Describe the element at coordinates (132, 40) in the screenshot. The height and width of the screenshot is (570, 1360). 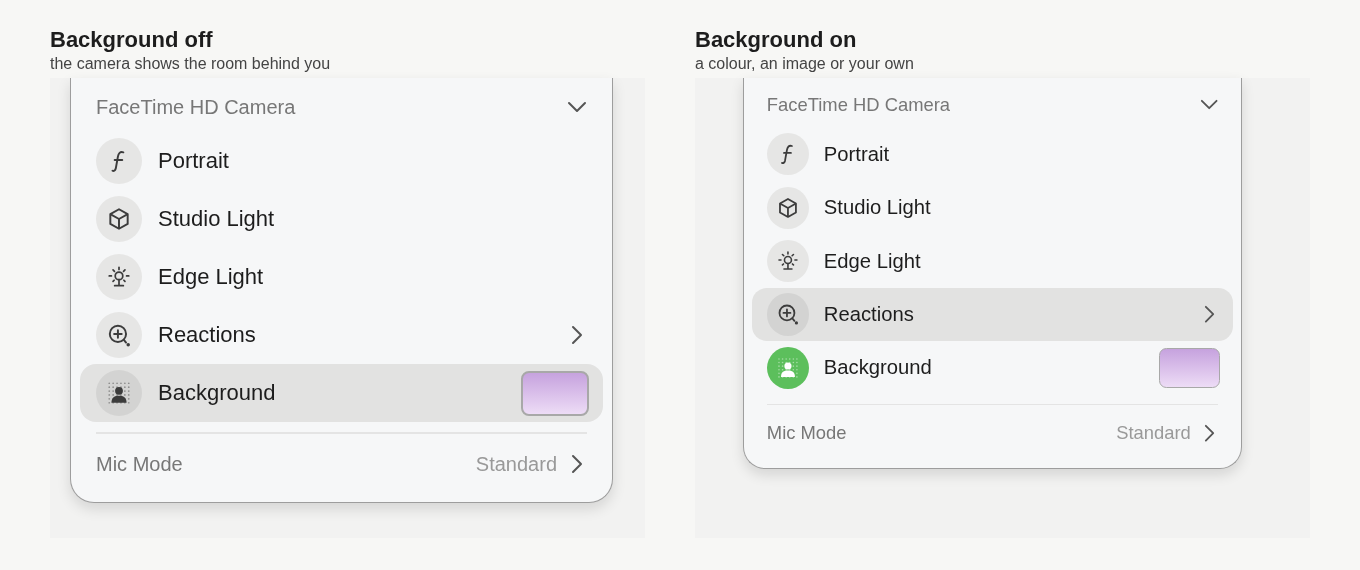
I see `panel-title: Background off` at that location.